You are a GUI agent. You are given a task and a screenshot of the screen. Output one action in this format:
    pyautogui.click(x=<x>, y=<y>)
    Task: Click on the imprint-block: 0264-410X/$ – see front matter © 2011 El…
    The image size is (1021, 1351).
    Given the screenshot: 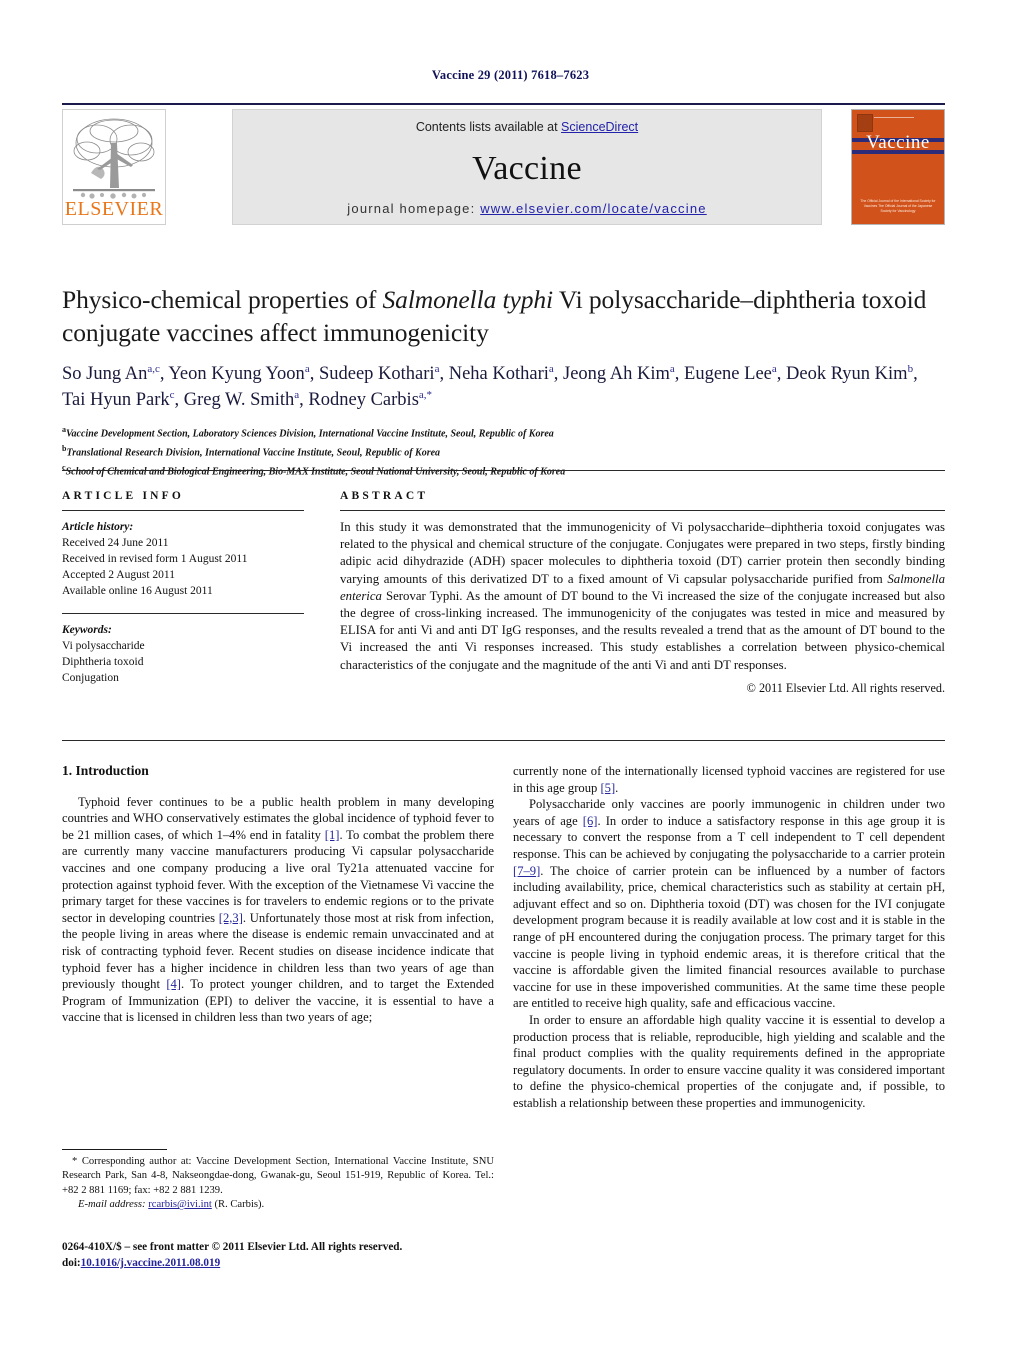 What is the action you would take?
    pyautogui.click(x=292, y=1255)
    